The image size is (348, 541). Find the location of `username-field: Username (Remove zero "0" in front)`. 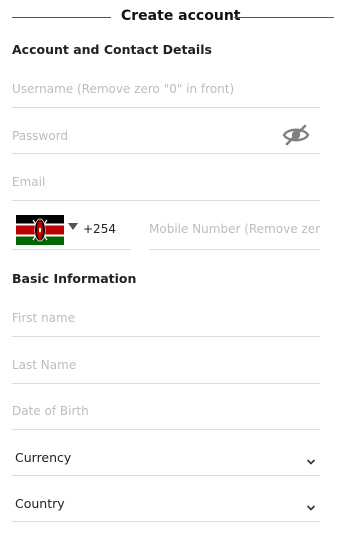

username-field: Username (Remove zero "0" in front) is located at coordinates (166, 89).